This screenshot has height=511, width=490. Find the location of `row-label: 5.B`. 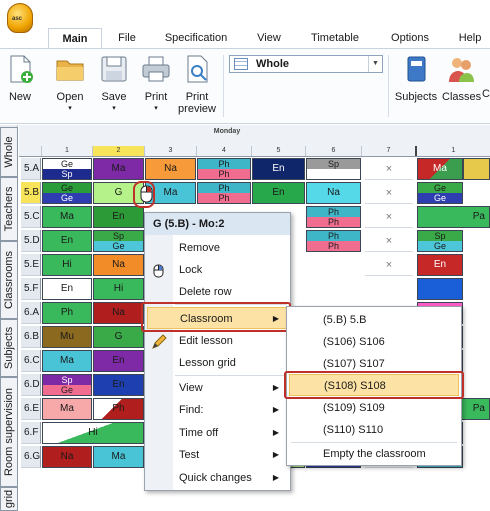

row-label: 5.B is located at coordinates (31, 193).